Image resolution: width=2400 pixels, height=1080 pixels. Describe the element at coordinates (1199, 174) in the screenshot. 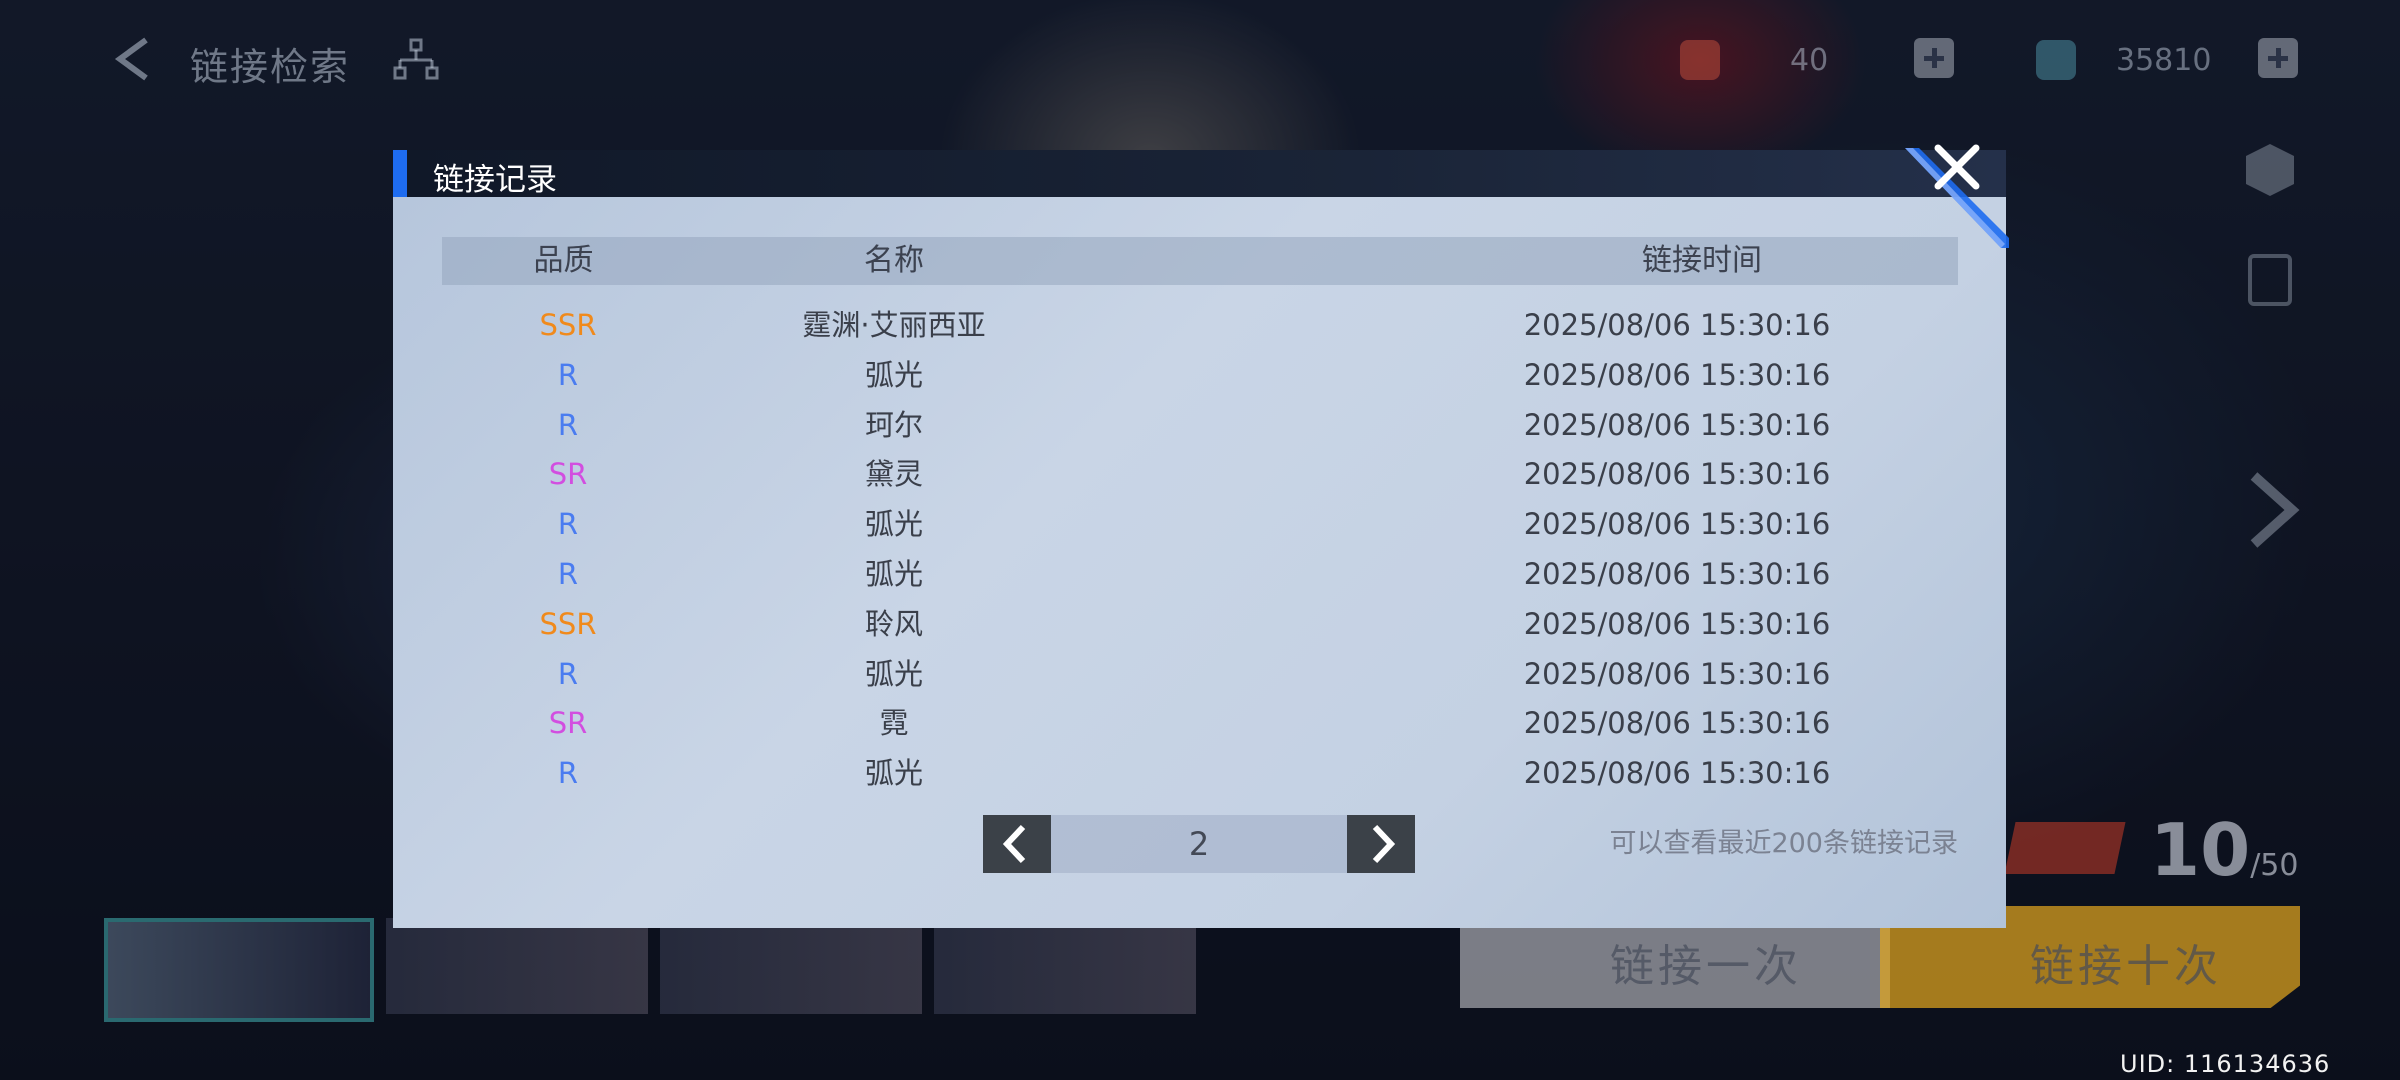

I see `dialog-header: 链接记录` at that location.